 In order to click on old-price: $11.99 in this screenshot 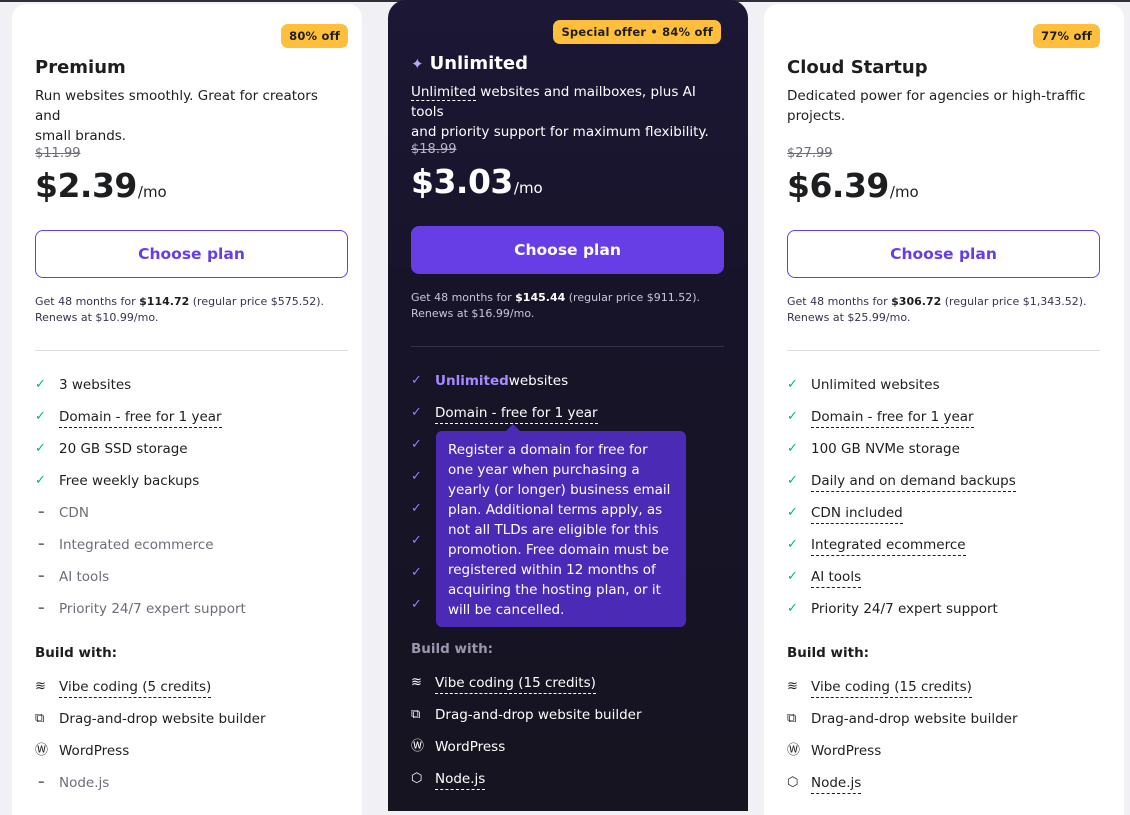, I will do `click(58, 153)`.